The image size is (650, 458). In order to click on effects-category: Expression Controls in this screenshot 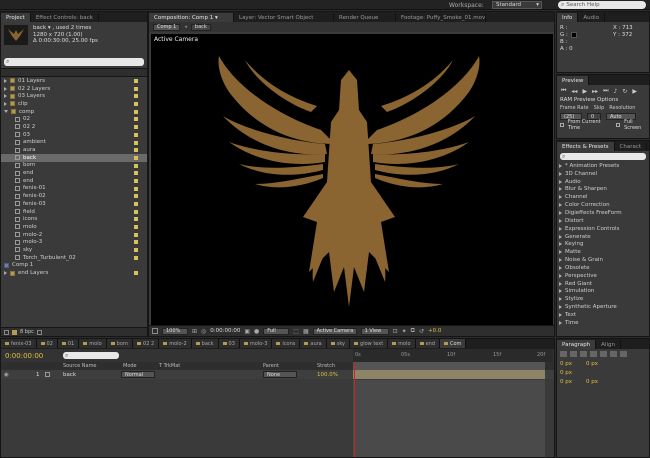, I will do `click(603, 229)`.